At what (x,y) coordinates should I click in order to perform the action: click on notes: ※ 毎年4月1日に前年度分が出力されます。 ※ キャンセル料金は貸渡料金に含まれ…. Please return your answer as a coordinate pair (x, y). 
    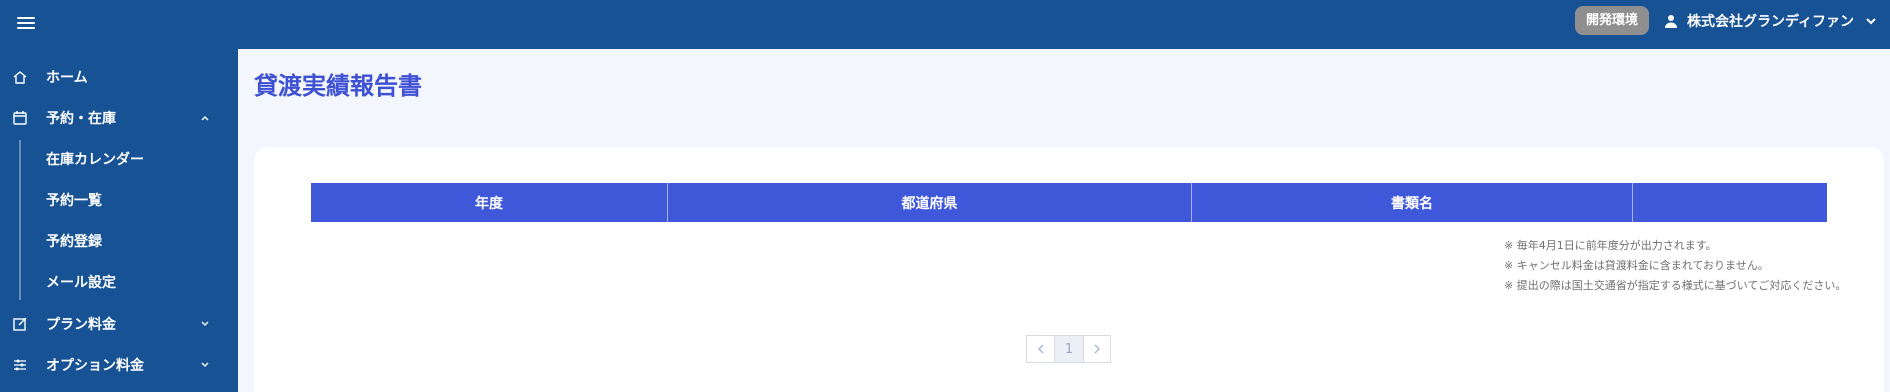
    Looking at the image, I should click on (1675, 266).